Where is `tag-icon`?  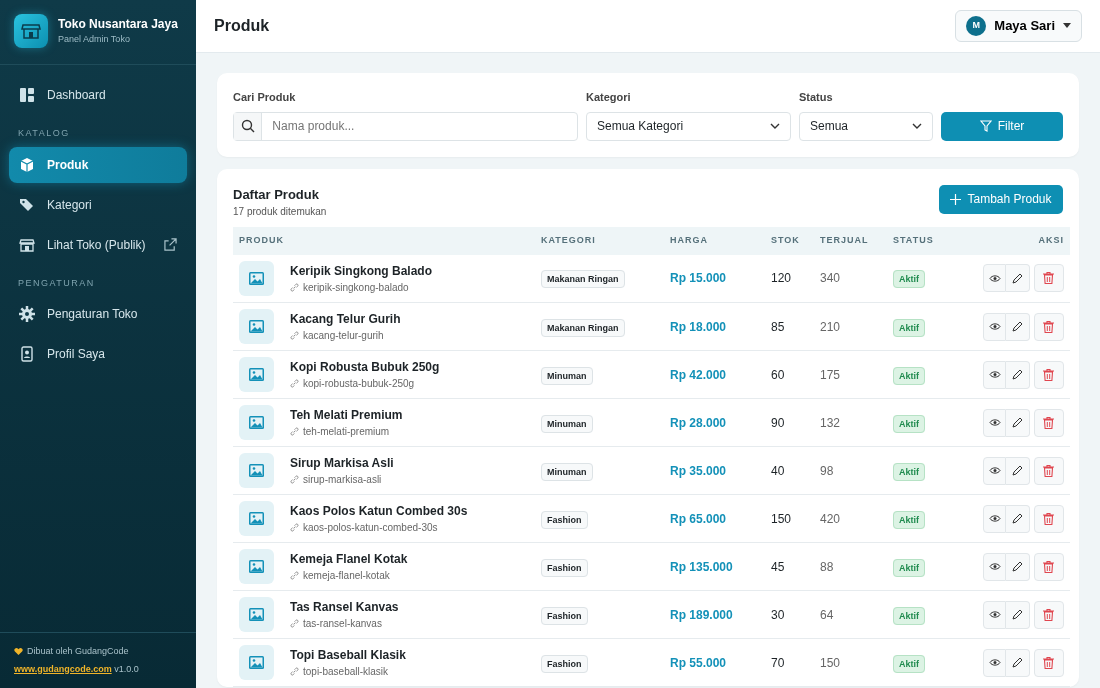 tag-icon is located at coordinates (27, 204).